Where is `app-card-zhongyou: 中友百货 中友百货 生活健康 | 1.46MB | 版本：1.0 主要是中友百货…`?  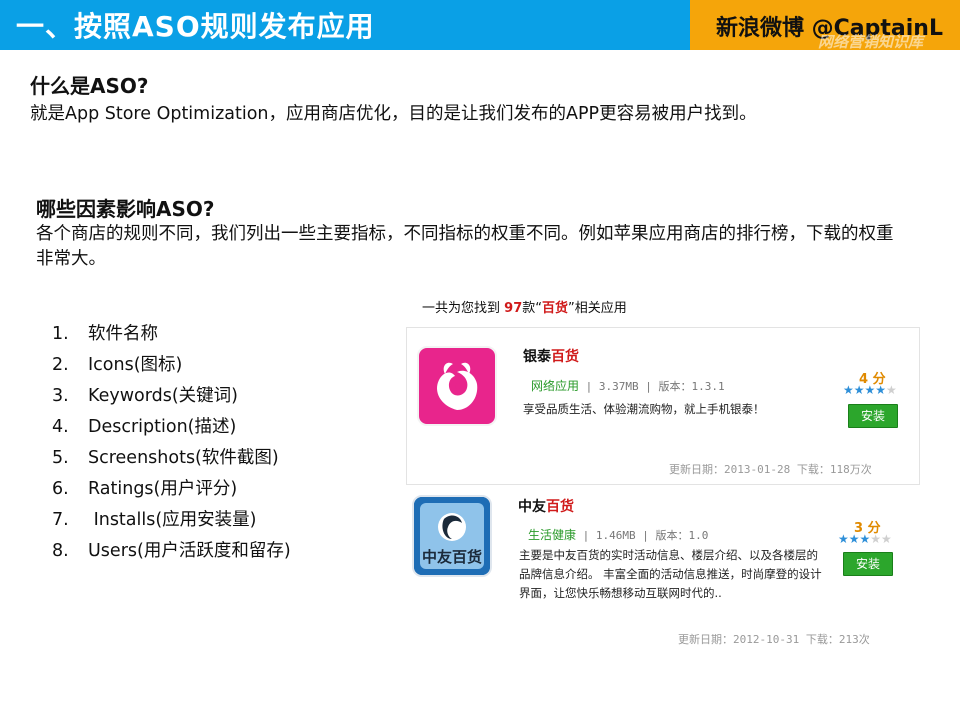
app-card-zhongyou: 中友百货 中友百货 生活健康 | 1.46MB | 版本：1.0 主要是中友百货… is located at coordinates (663, 572).